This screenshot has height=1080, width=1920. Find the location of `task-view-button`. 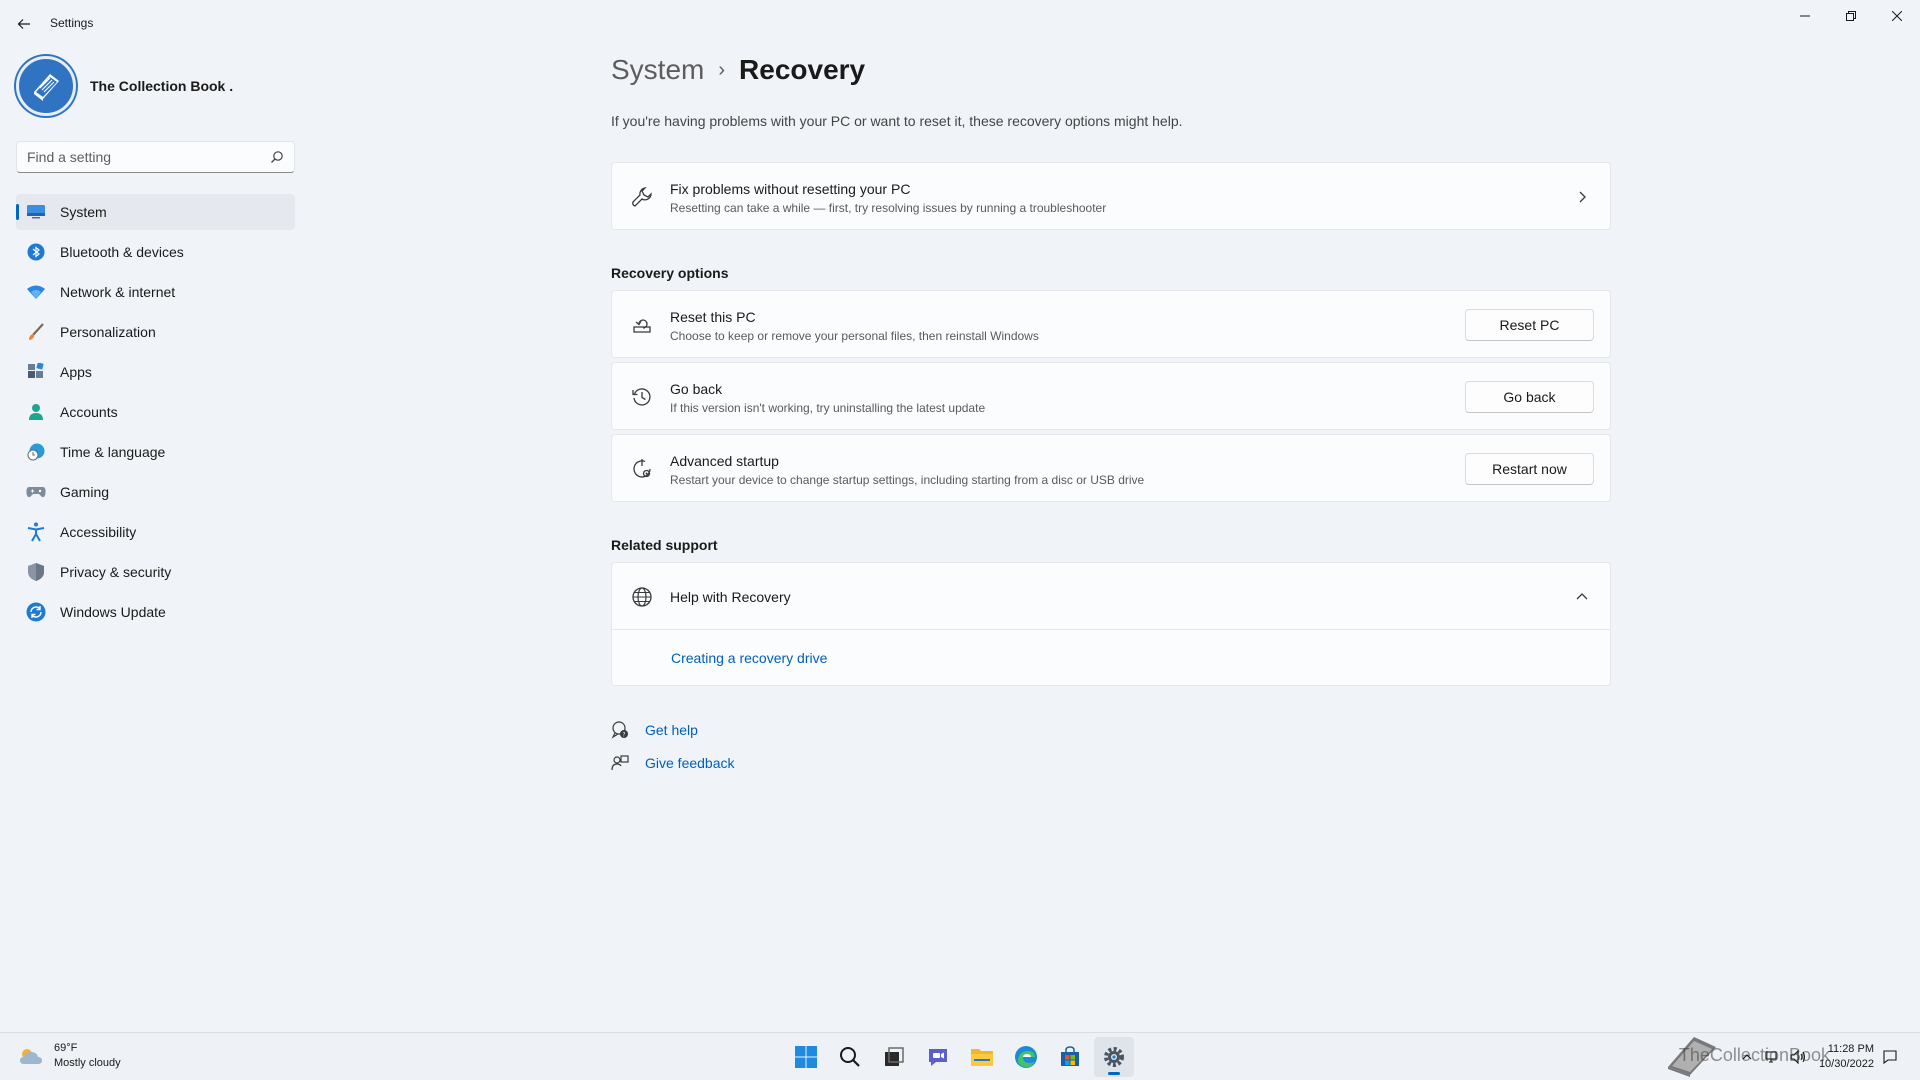

task-view-button is located at coordinates (894, 1057).